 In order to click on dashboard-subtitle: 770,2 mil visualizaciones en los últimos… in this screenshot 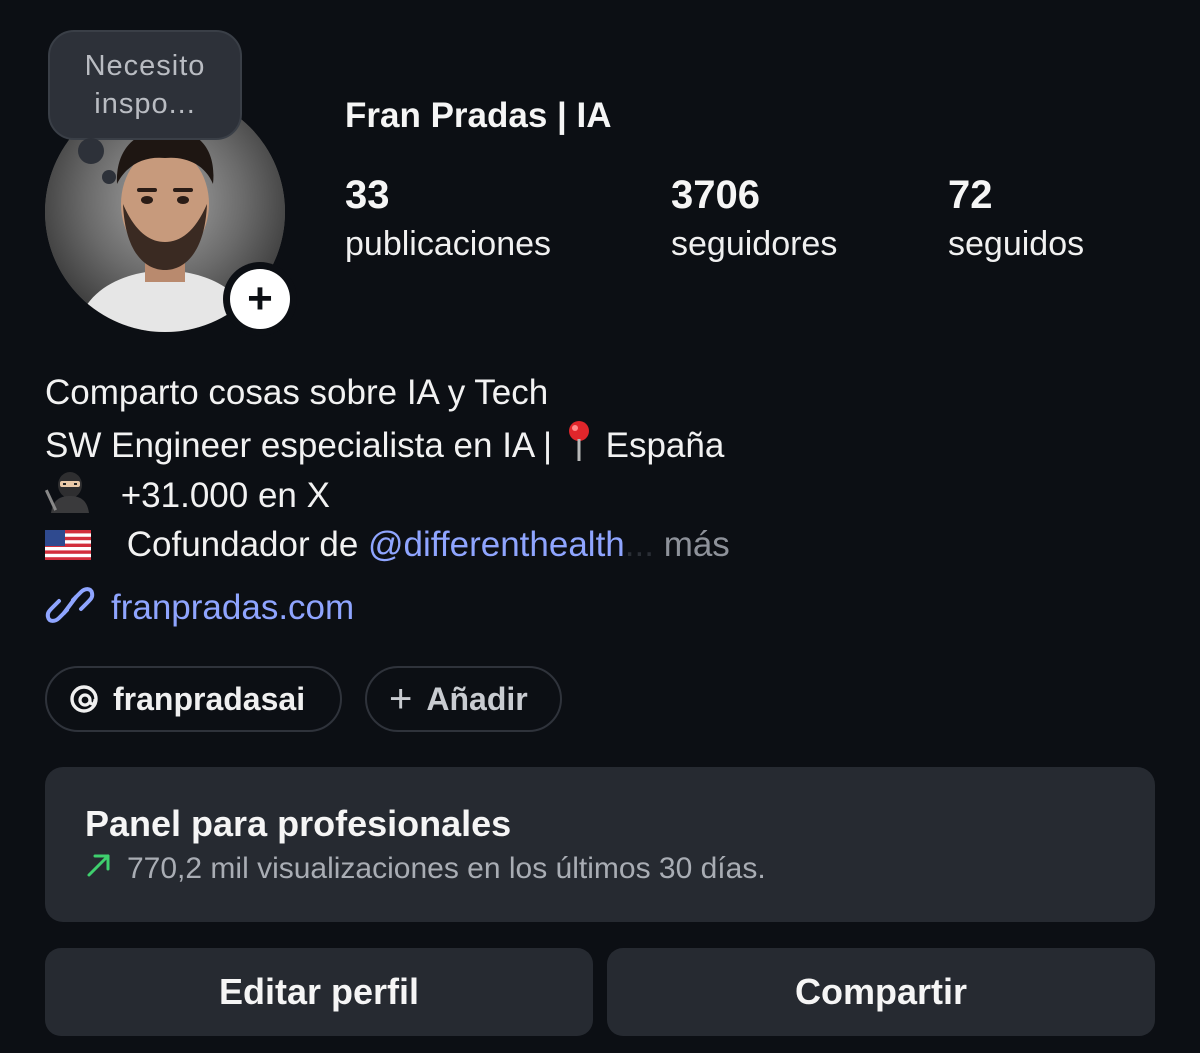, I will do `click(425, 869)`.